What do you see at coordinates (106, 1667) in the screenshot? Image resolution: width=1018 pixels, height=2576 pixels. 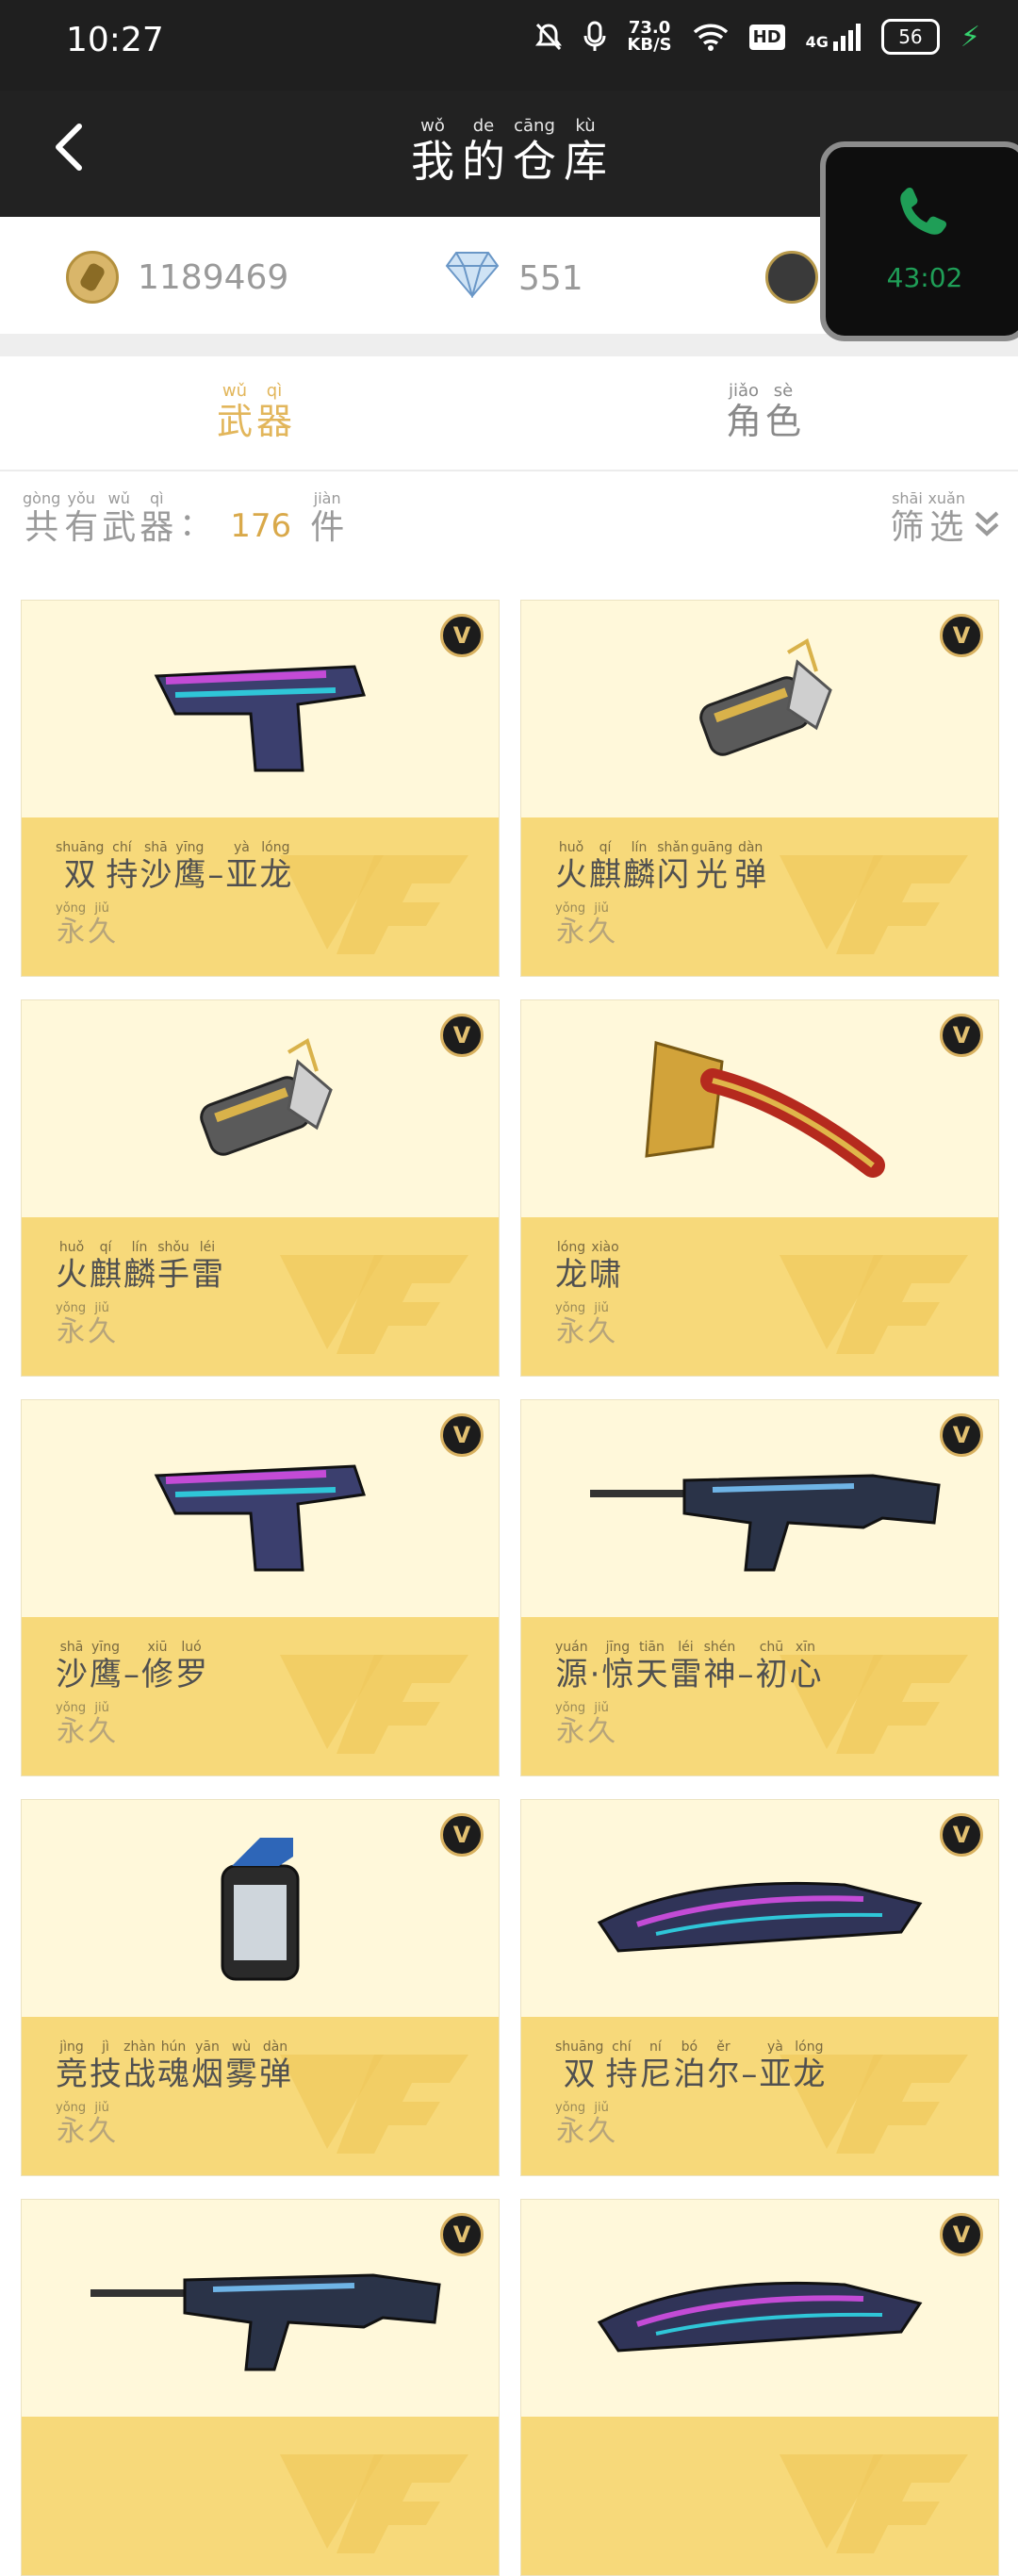 I see `weapon-name-char: yīng 鹰` at bounding box center [106, 1667].